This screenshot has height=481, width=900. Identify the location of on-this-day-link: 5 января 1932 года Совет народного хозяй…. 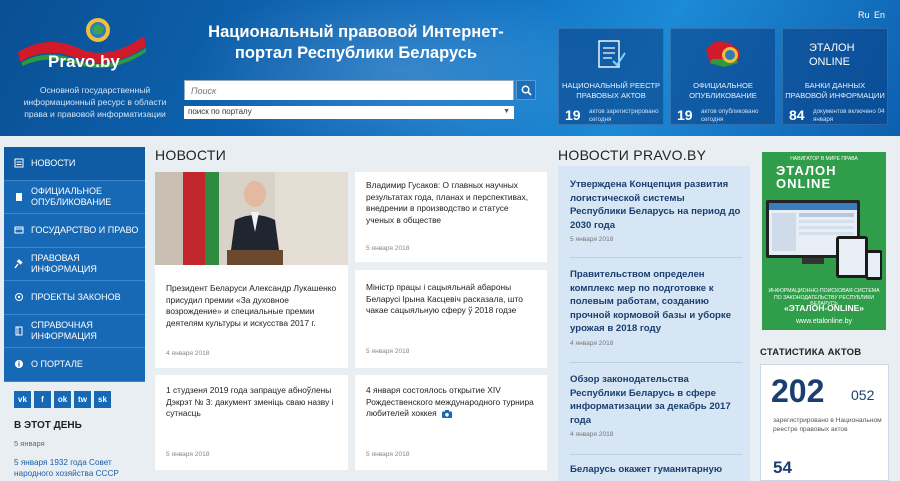
(79, 468).